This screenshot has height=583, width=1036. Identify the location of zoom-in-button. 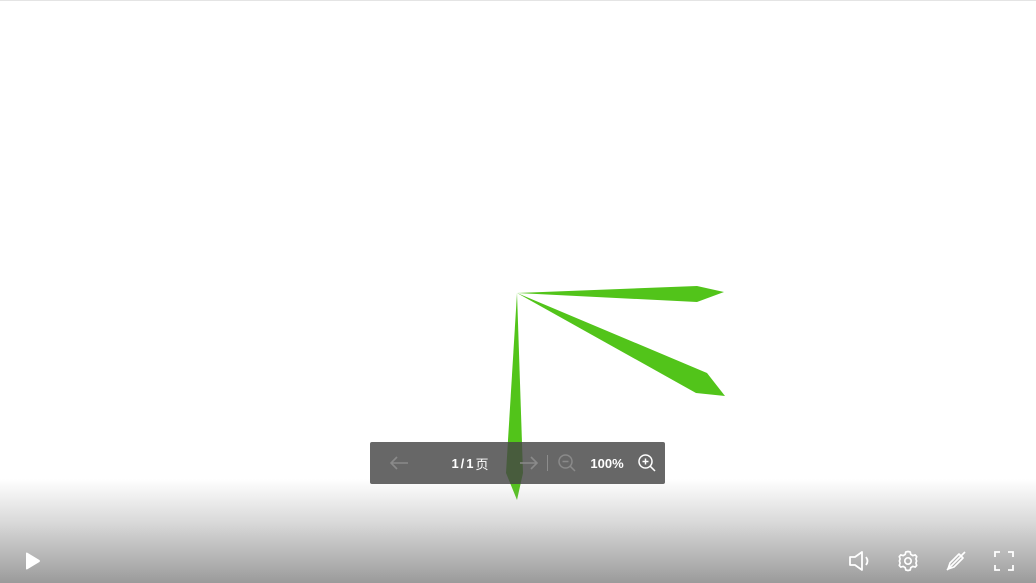
(647, 463).